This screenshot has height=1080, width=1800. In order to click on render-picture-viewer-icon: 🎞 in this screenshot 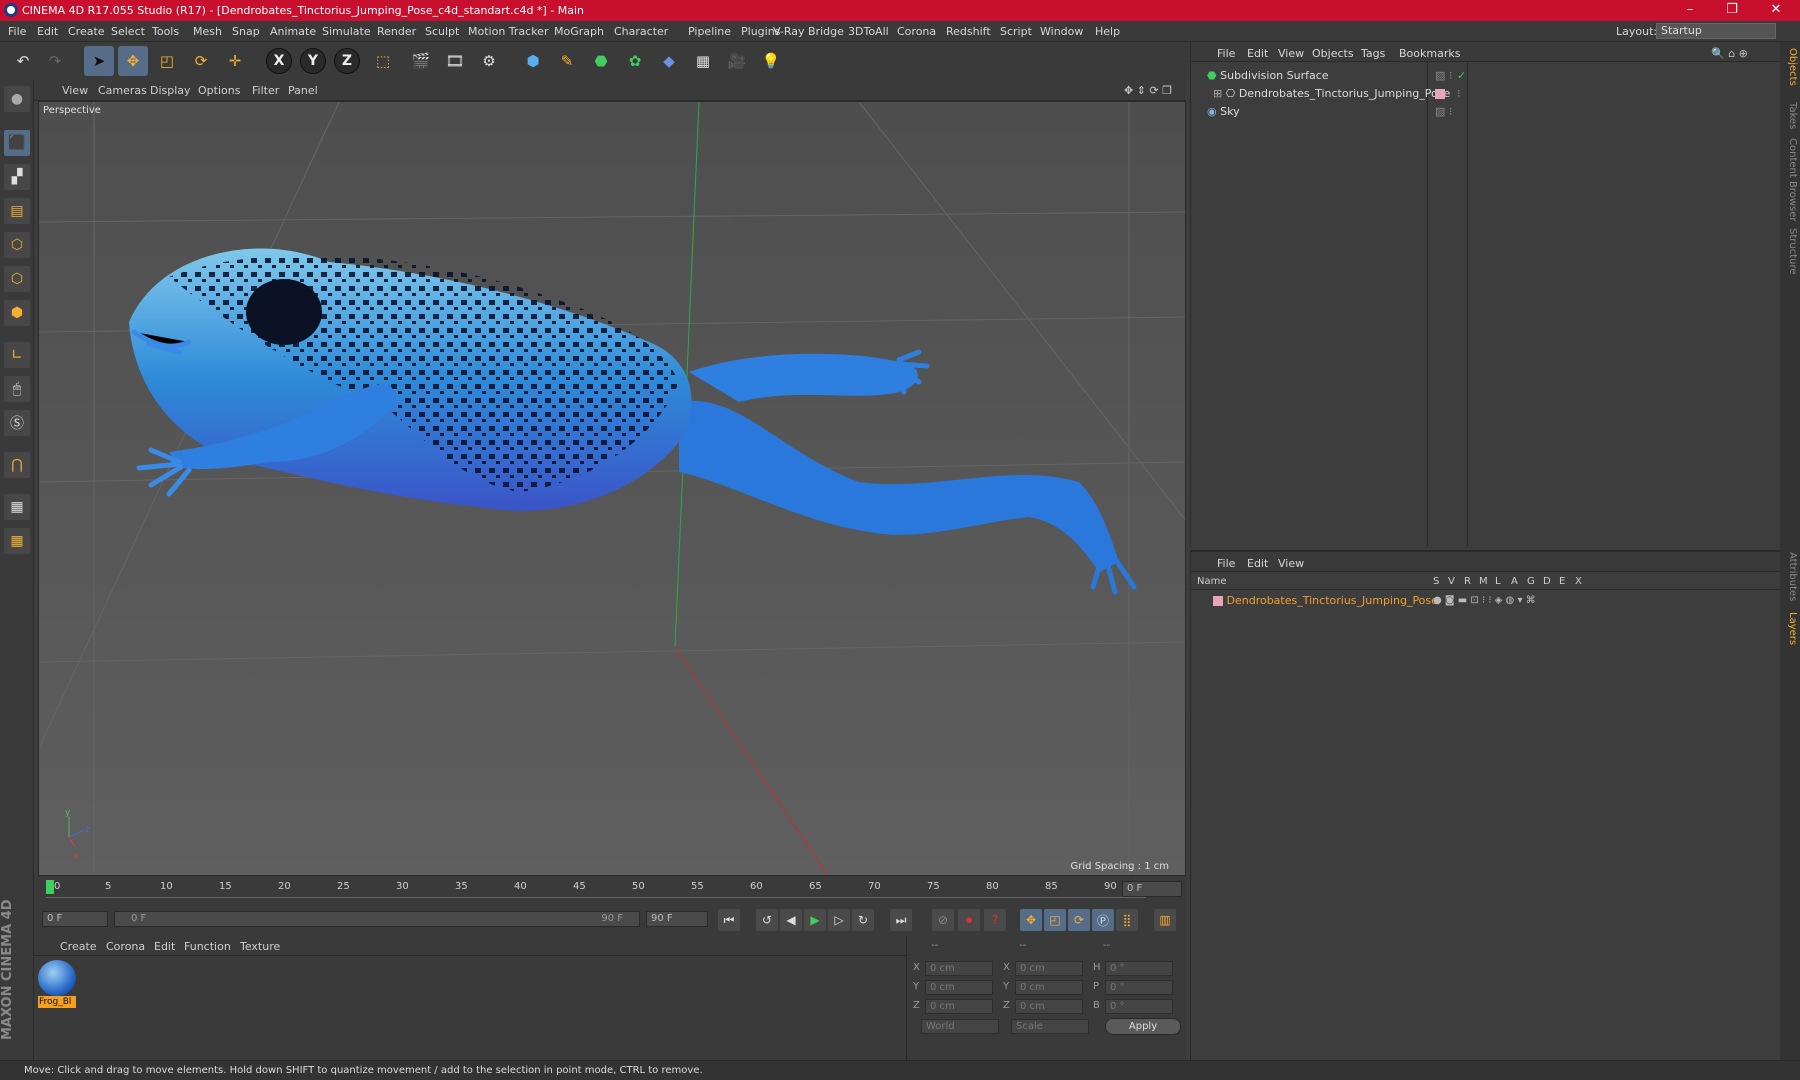, I will do `click(455, 61)`.